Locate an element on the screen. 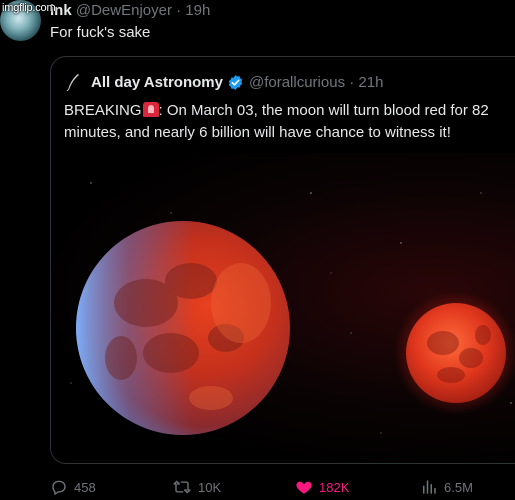 Image resolution: width=515 pixels, height=500 pixels. tweet-header: ink @DewEnjoyer · 19h is located at coordinates (130, 10).